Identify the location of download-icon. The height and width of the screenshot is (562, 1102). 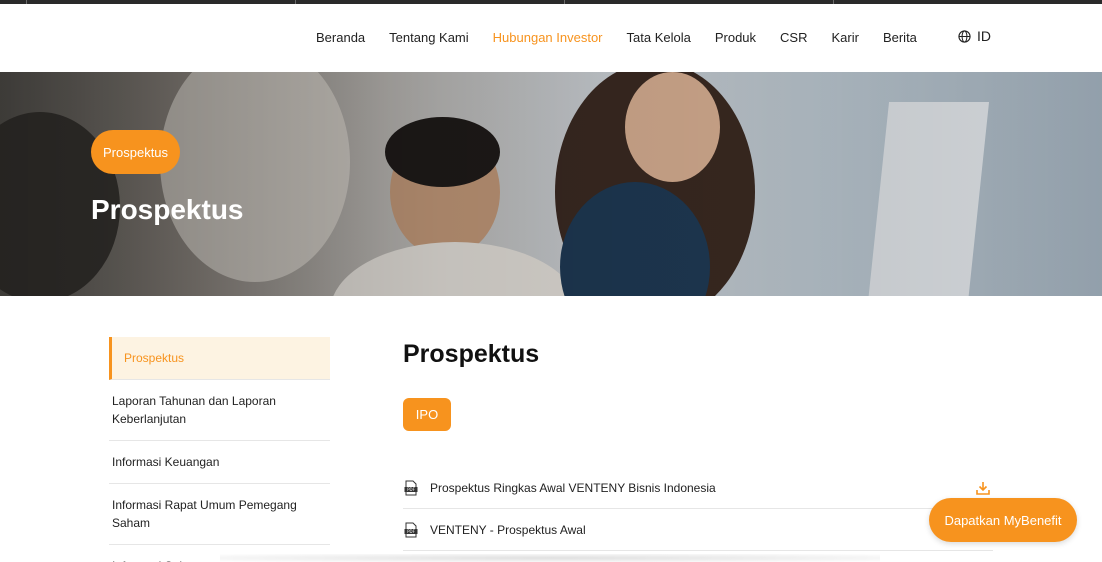
(983, 488).